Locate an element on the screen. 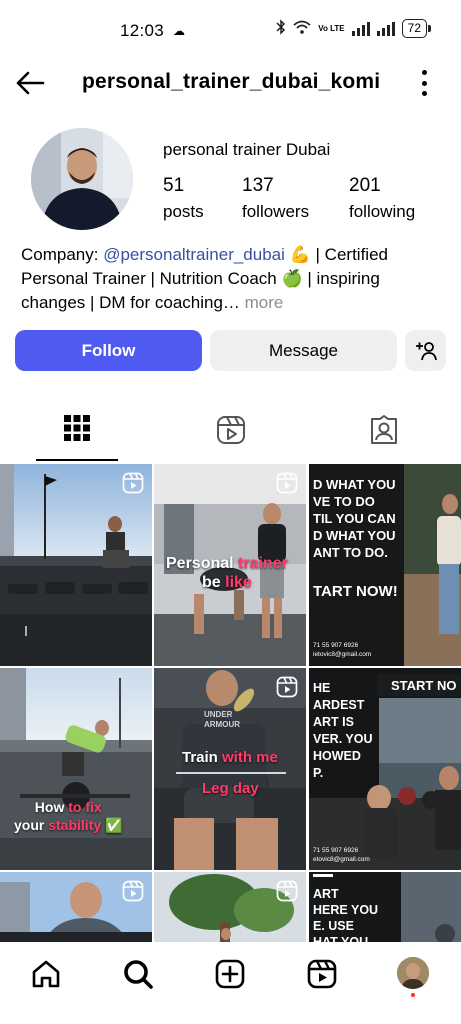 The width and height of the screenshot is (461, 1024). followers-count-label: followers is located at coordinates (276, 211).